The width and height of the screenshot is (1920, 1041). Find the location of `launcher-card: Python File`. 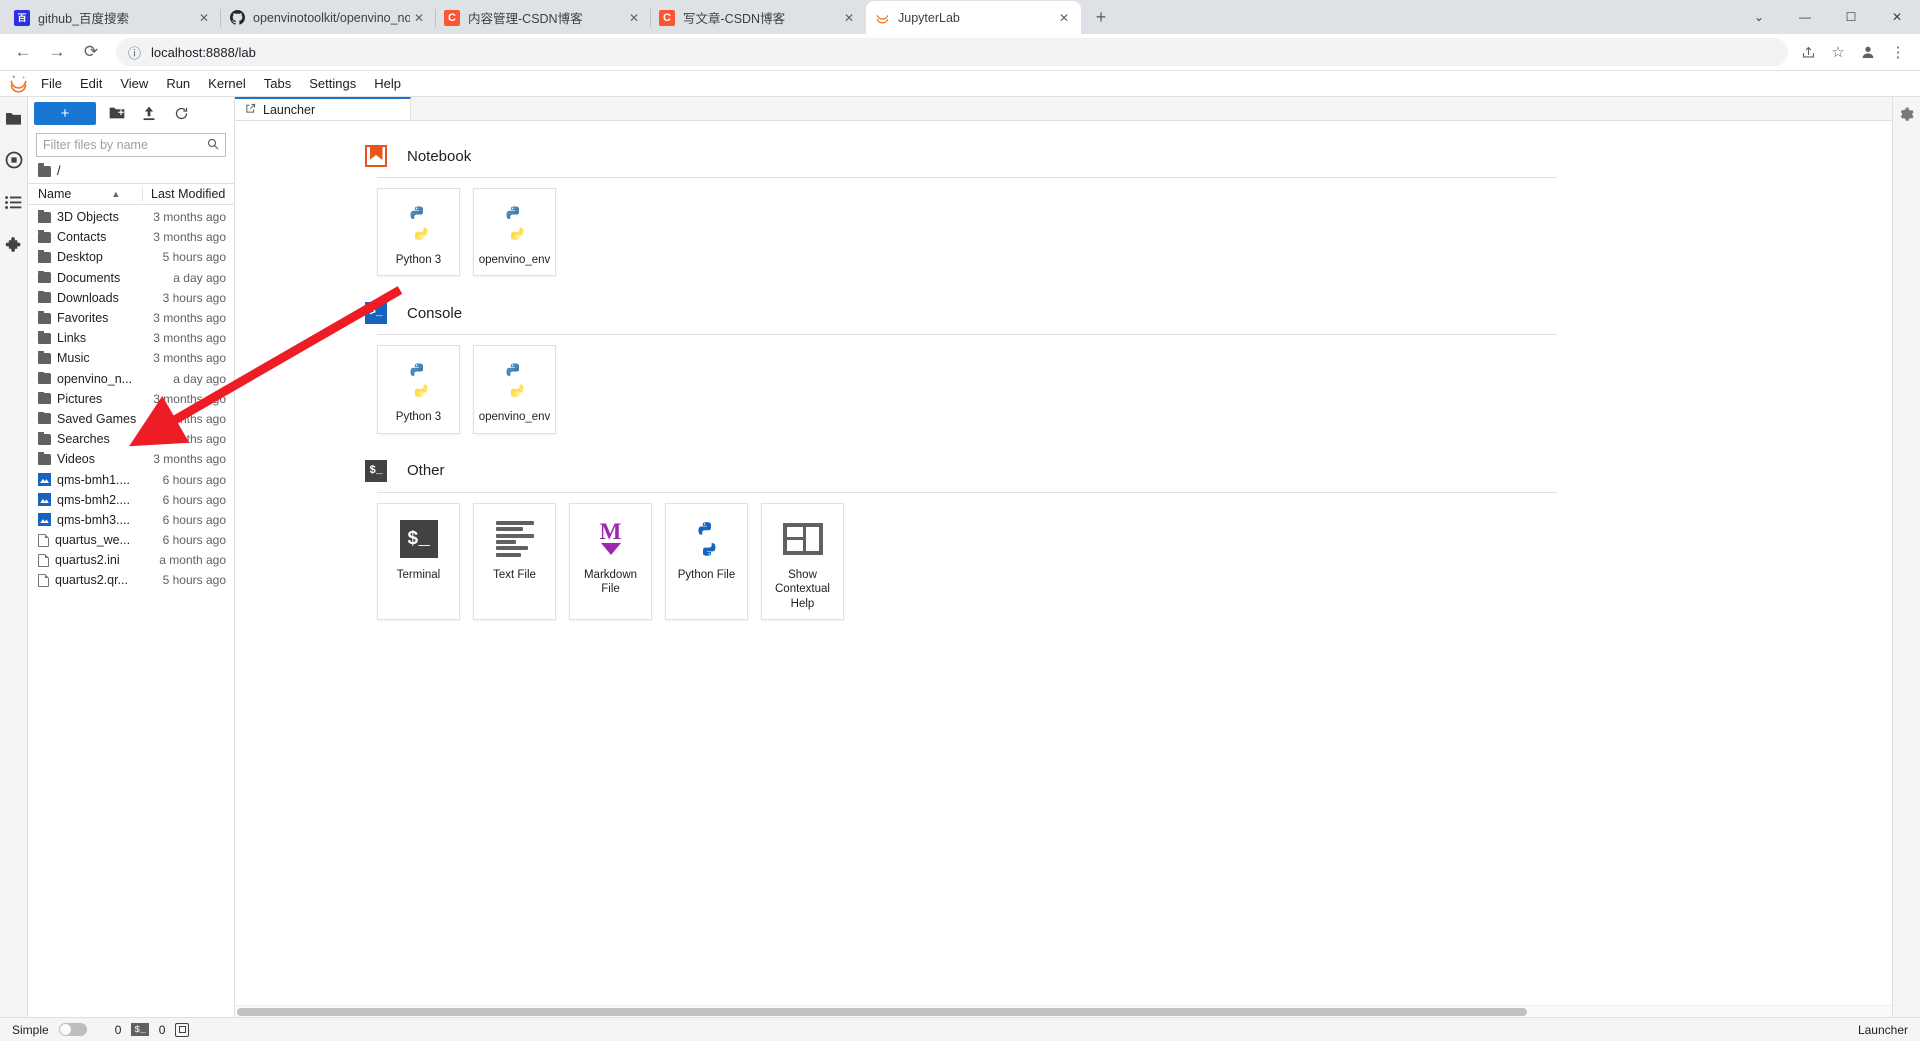

launcher-card: Python File is located at coordinates (706, 561).